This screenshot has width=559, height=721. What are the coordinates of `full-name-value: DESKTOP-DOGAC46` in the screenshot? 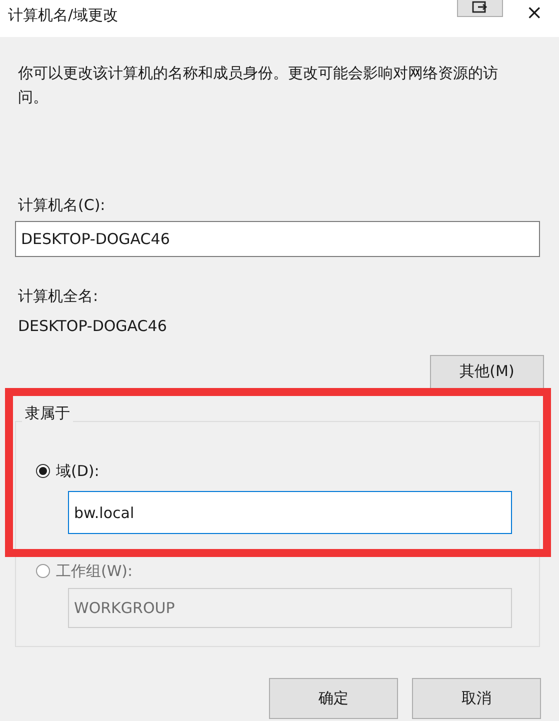 It's located at (93, 326).